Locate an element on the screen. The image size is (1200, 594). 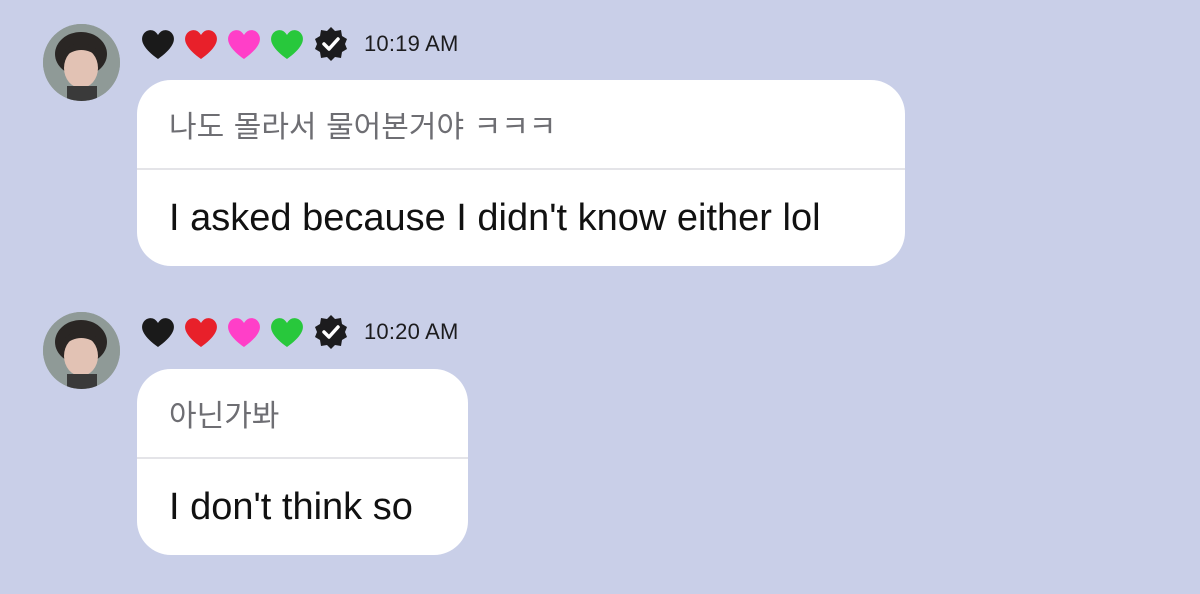
translated-text: I asked because I didn't know either lol is located at coordinates (495, 217).